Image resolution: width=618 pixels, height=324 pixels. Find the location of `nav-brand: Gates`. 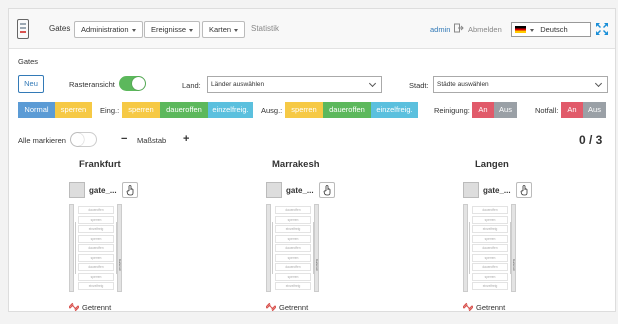

nav-brand: Gates is located at coordinates (59, 28).